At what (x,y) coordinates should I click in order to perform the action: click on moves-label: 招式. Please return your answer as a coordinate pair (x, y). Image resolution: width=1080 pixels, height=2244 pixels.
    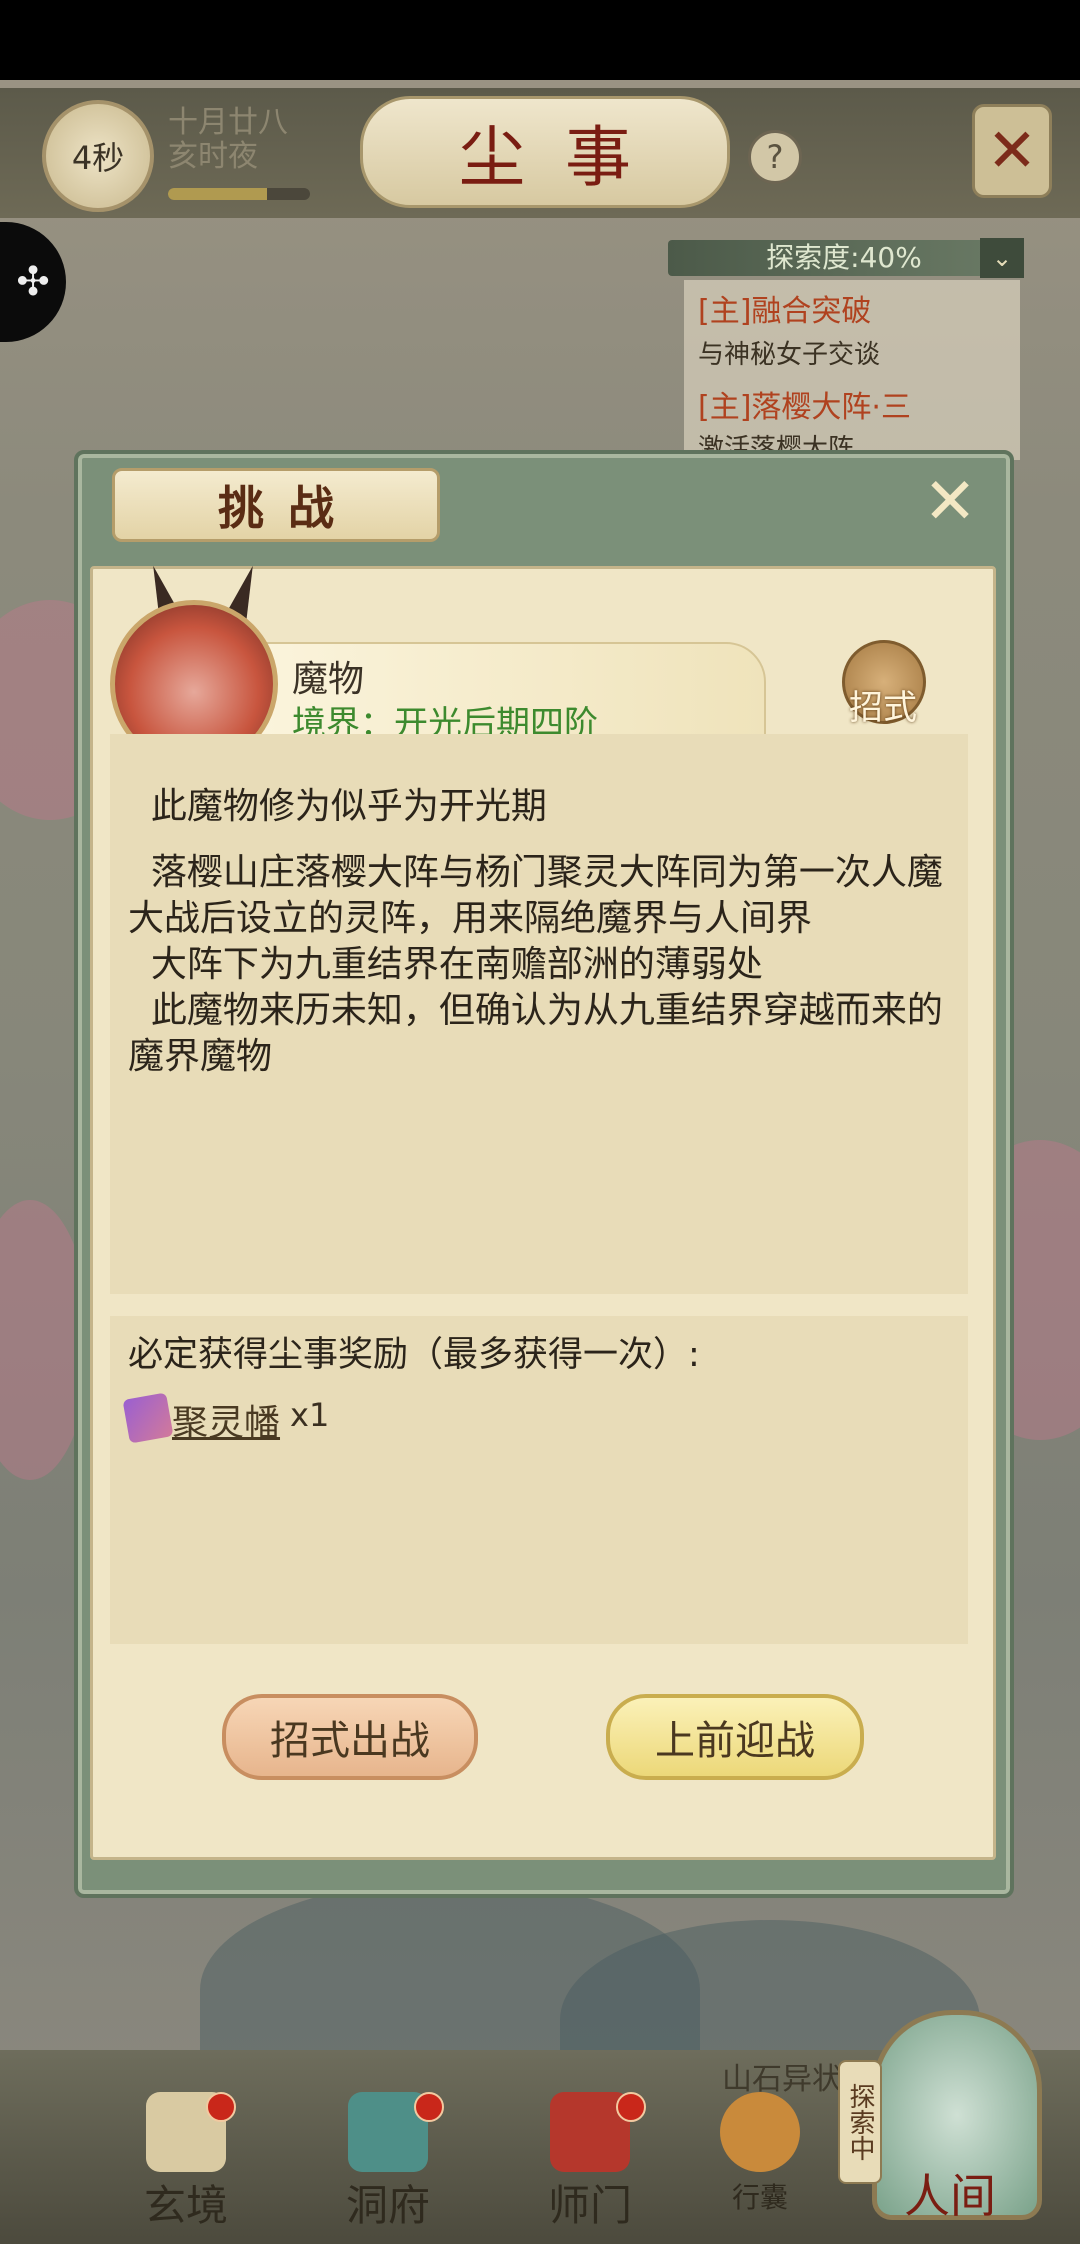
    Looking at the image, I should click on (883, 704).